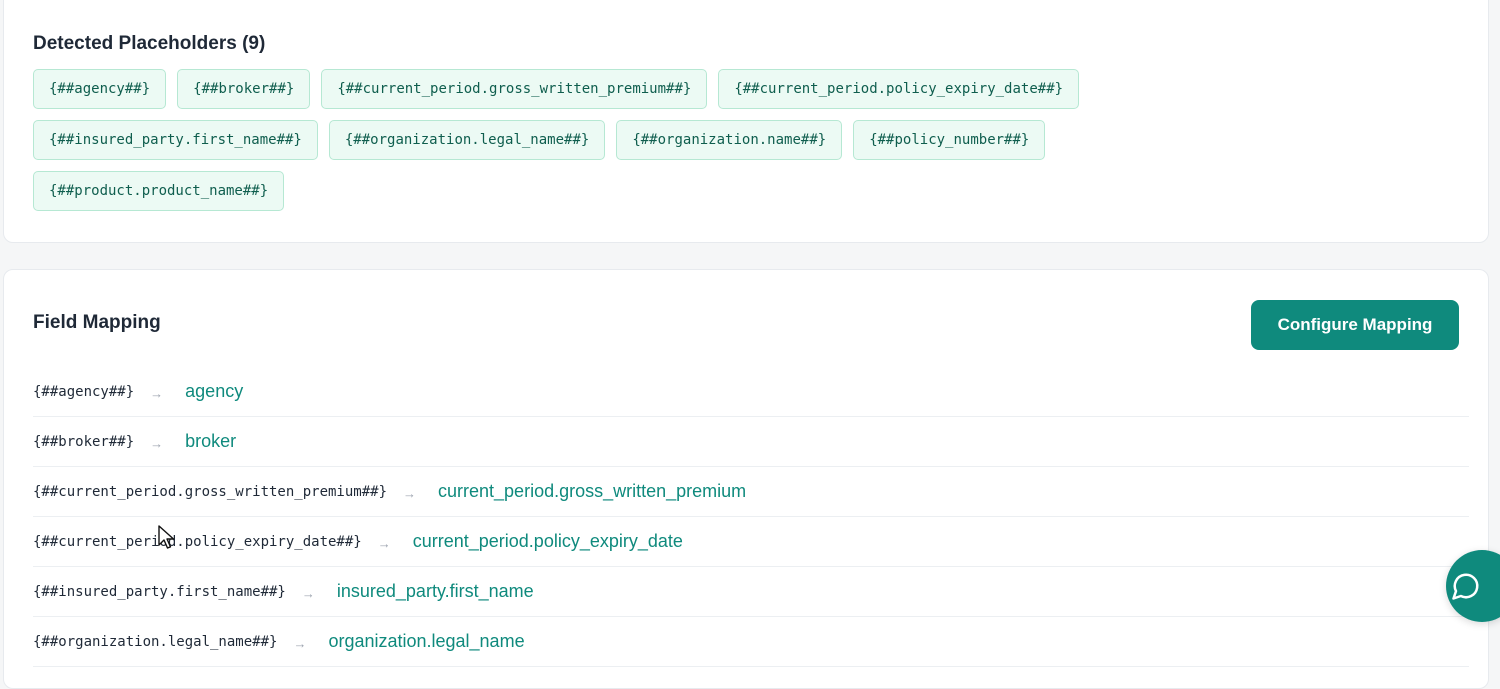  Describe the element at coordinates (166, 537) in the screenshot. I see `mouse-cursor-icon` at that location.